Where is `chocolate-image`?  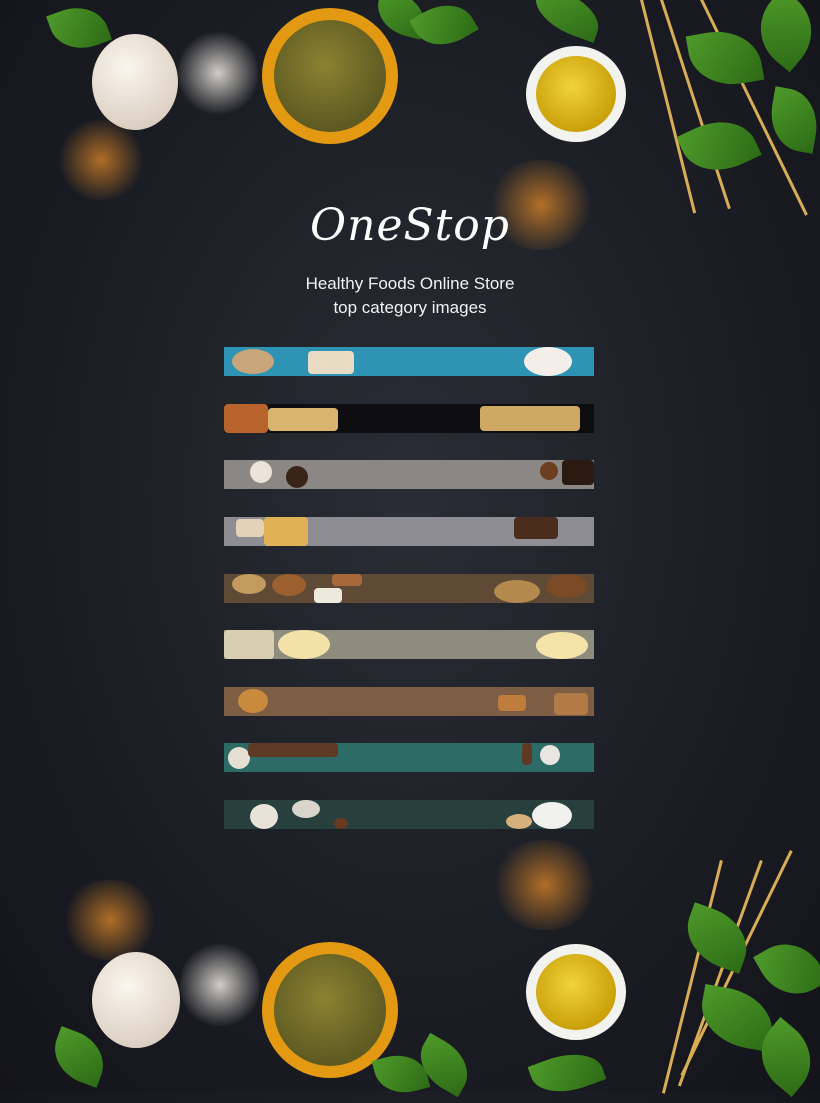
chocolate-image is located at coordinates (578, 472).